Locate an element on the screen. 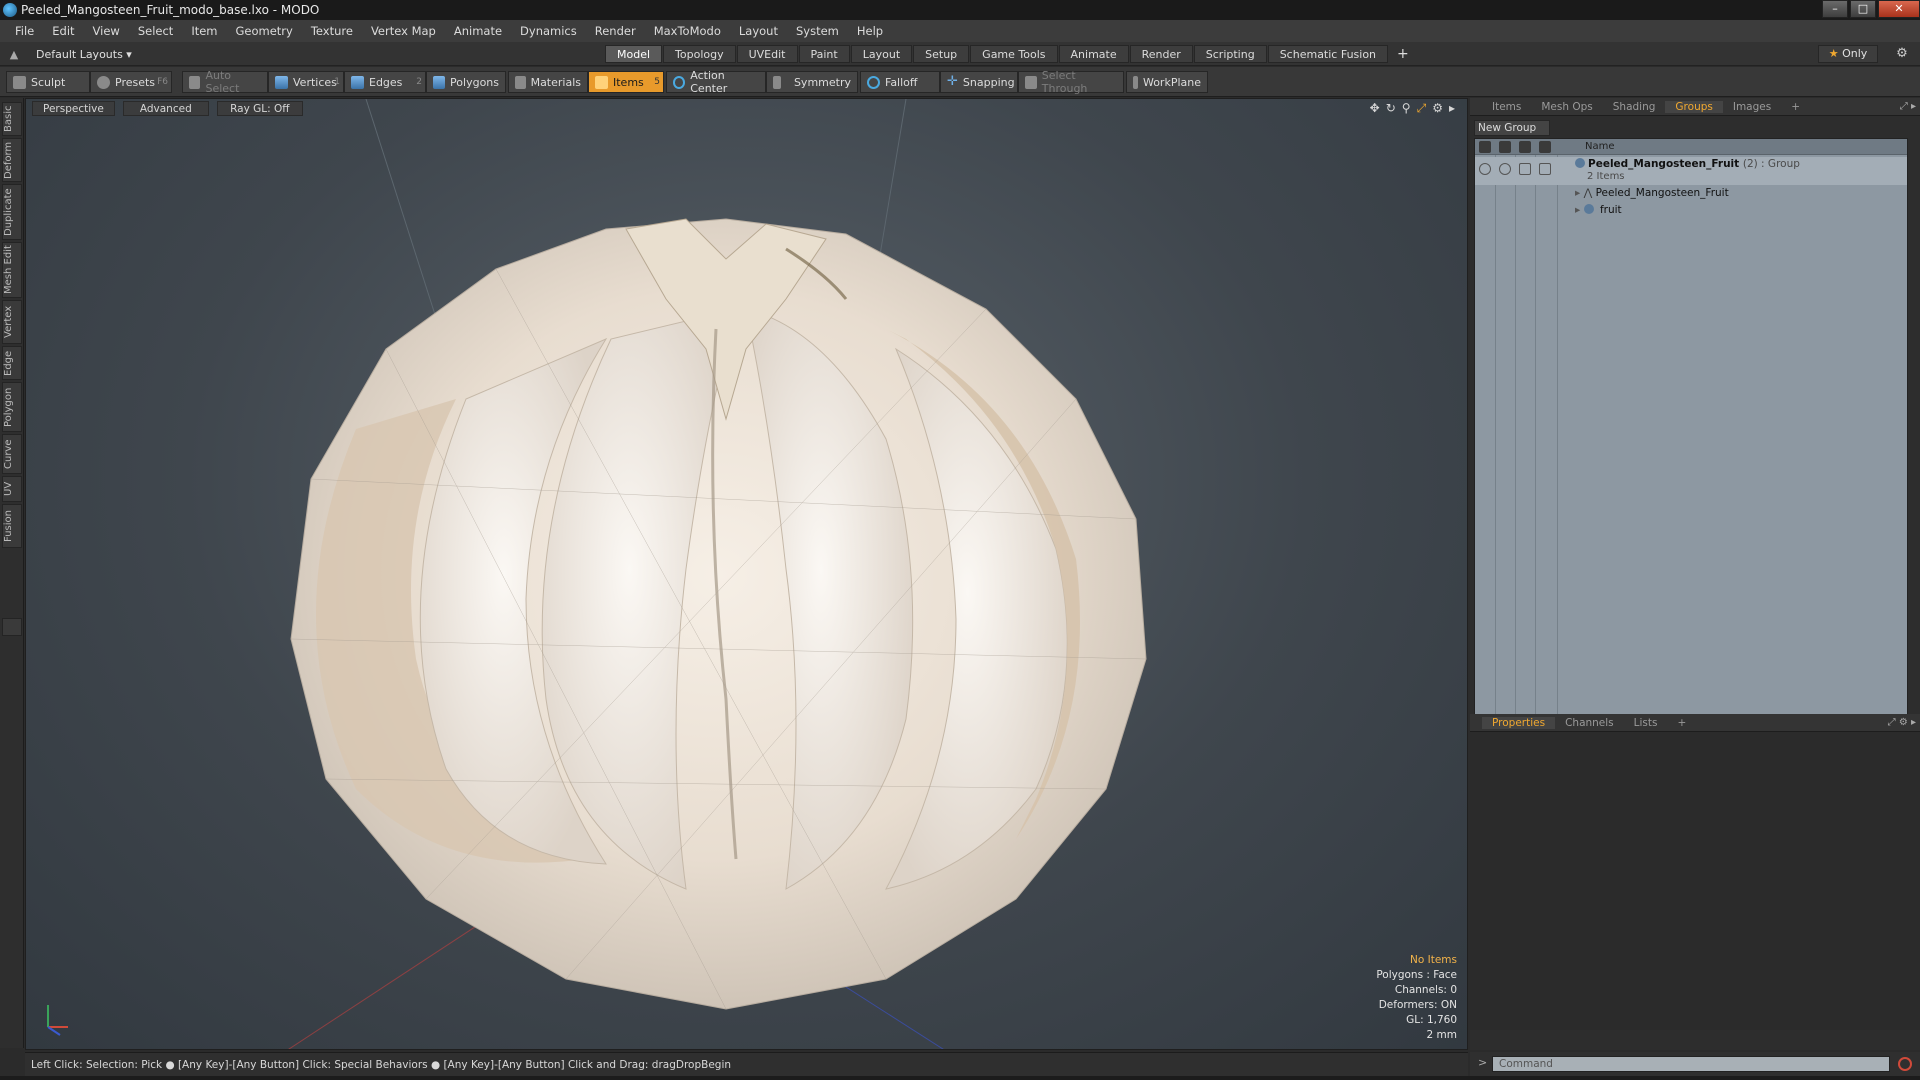  tab-model: Model is located at coordinates (634, 54).